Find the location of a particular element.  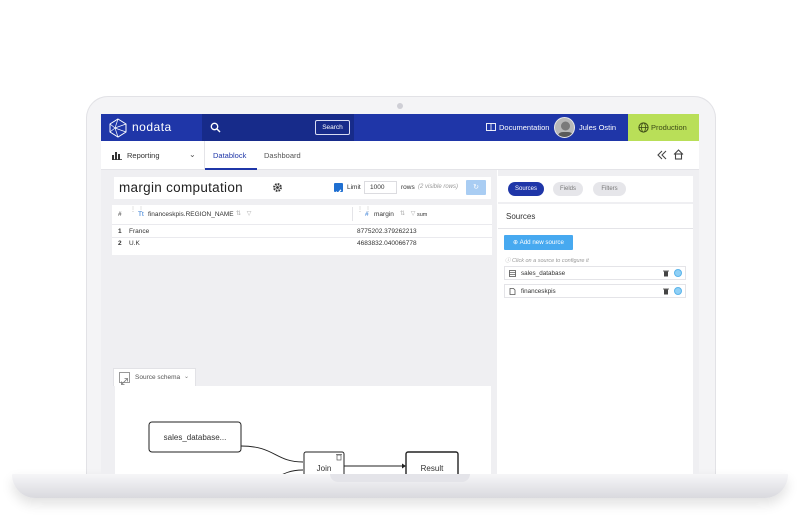

column-header-index: # is located at coordinates (120, 214).